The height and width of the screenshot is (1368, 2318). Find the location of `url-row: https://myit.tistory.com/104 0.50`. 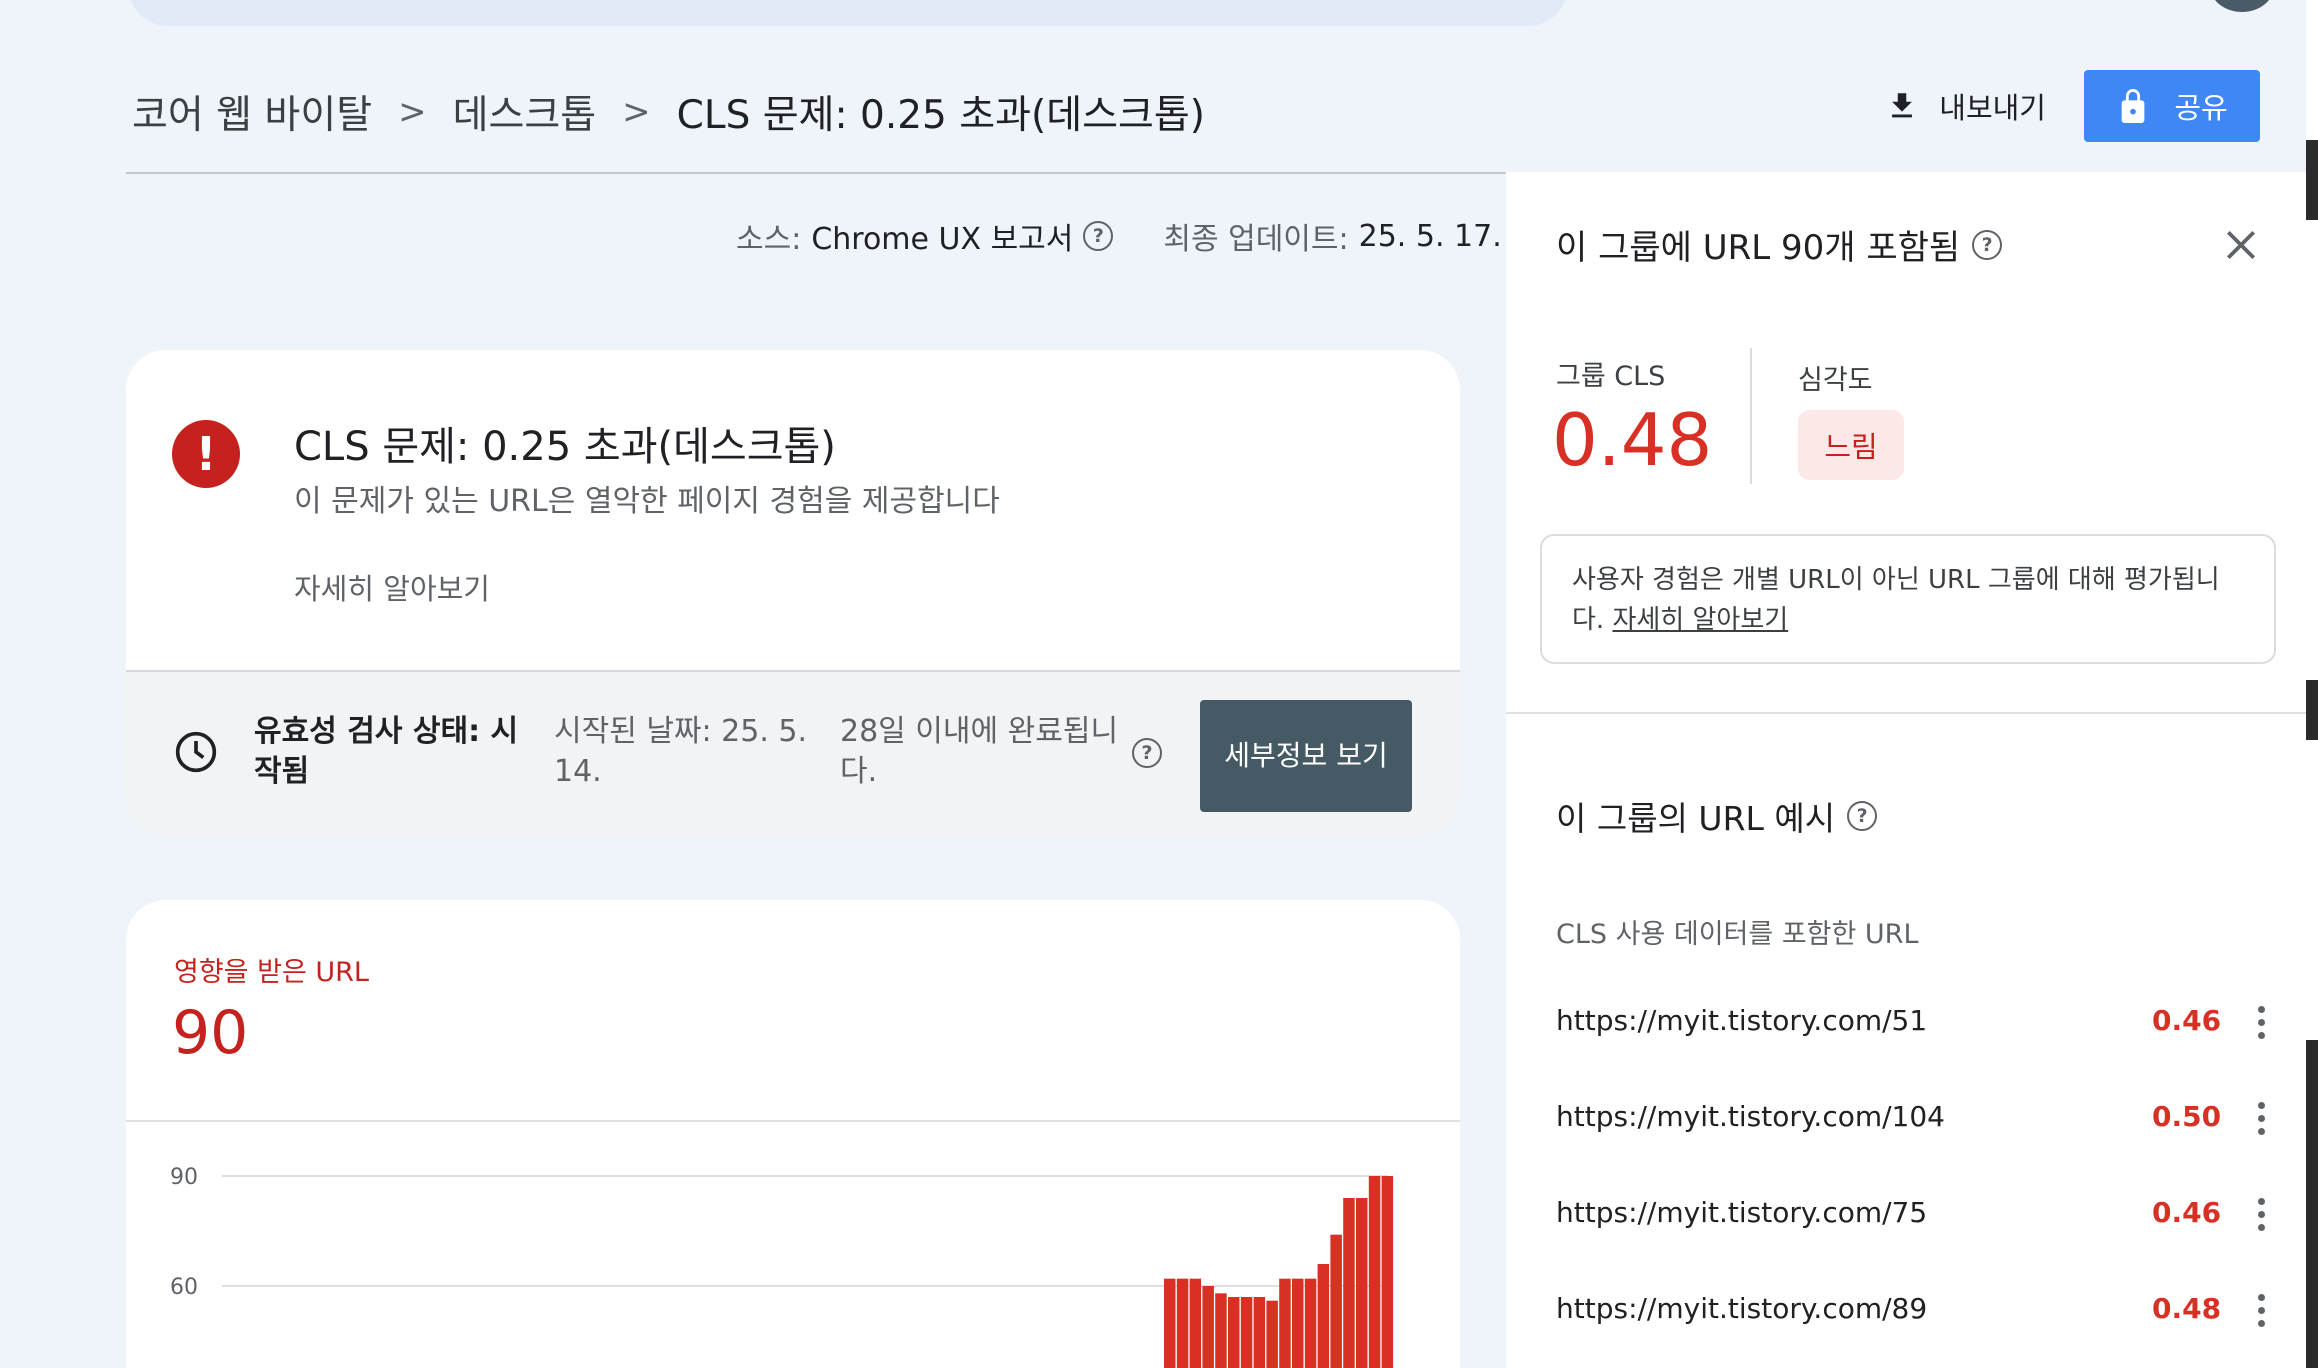

url-row: https://myit.tistory.com/104 0.50 is located at coordinates (1906, 1124).